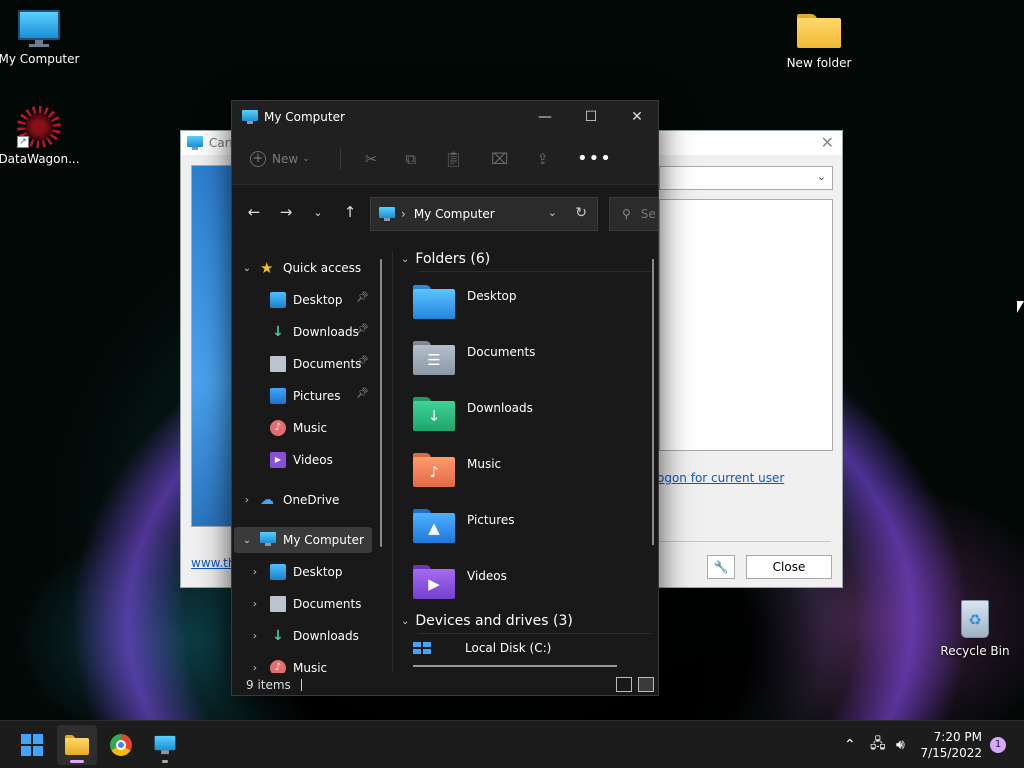 The height and width of the screenshot is (768, 1024). I want to click on taskbar: ⌃ 🖧︎ 🔊︎ 7:20 PM 7/15/2022 1, so click(512, 744).